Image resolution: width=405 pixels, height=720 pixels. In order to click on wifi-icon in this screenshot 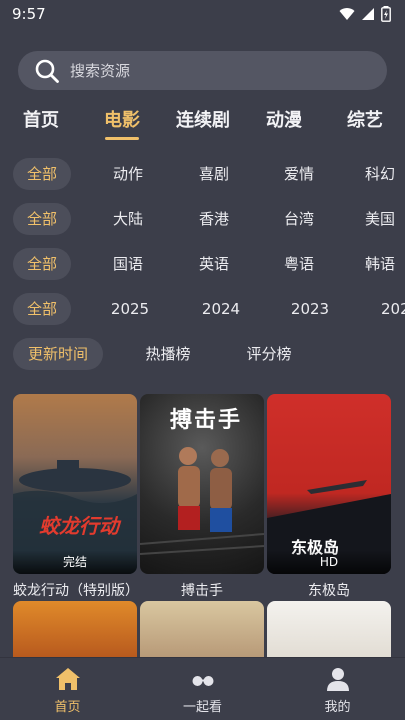, I will do `click(347, 14)`.